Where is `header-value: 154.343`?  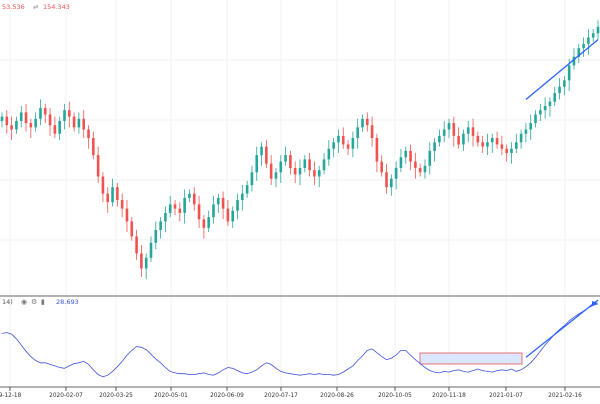 header-value: 154.343 is located at coordinates (56, 7).